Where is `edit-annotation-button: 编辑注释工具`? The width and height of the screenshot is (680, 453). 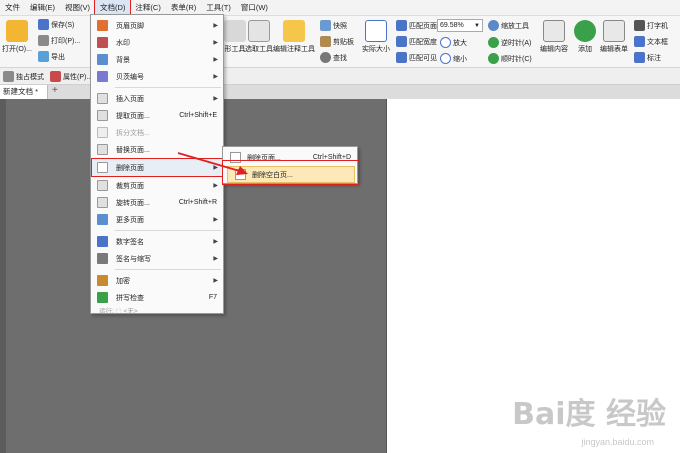
edit-annotation-button: 编辑注释工具 is located at coordinates (294, 37).